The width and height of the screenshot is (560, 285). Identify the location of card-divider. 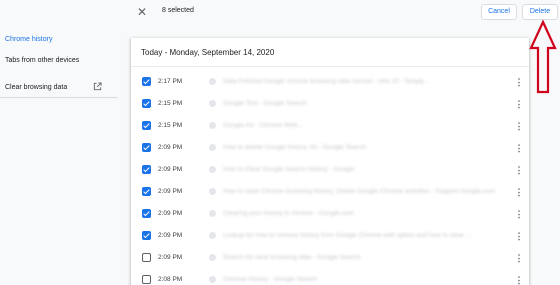
(330, 66).